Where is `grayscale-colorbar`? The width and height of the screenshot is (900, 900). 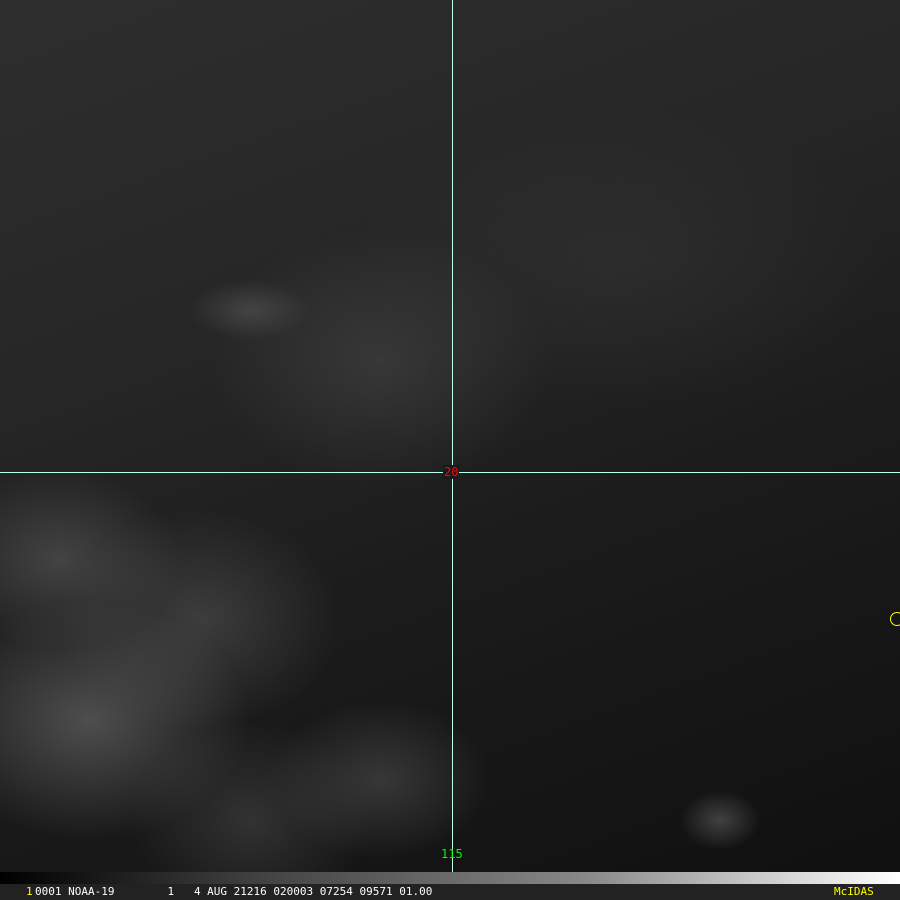 grayscale-colorbar is located at coordinates (450, 878).